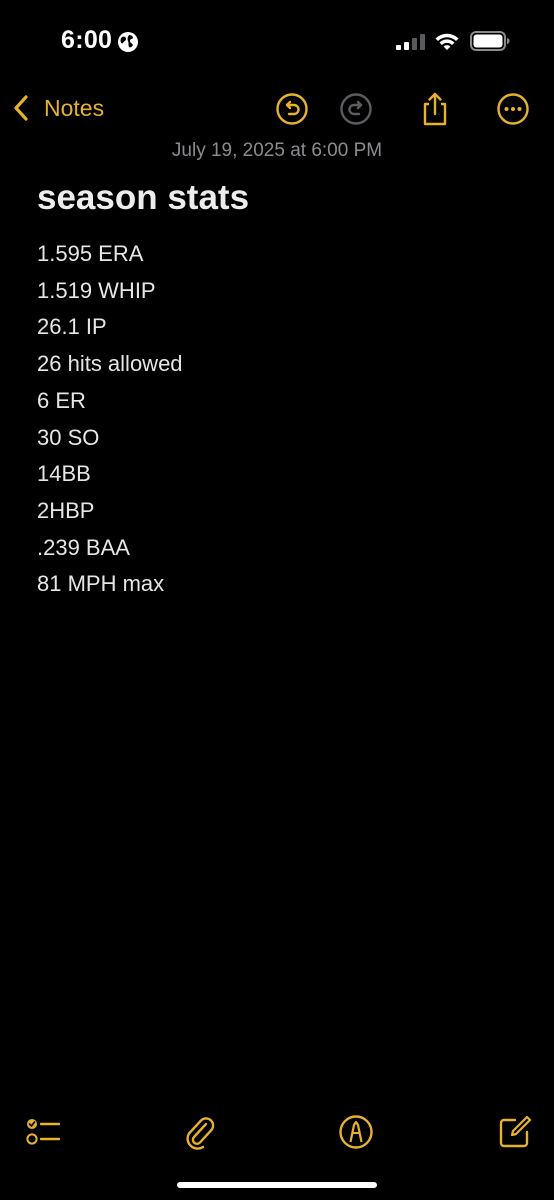 The image size is (554, 1200). Describe the element at coordinates (21, 108) in the screenshot. I see `chevron-left-icon` at that location.